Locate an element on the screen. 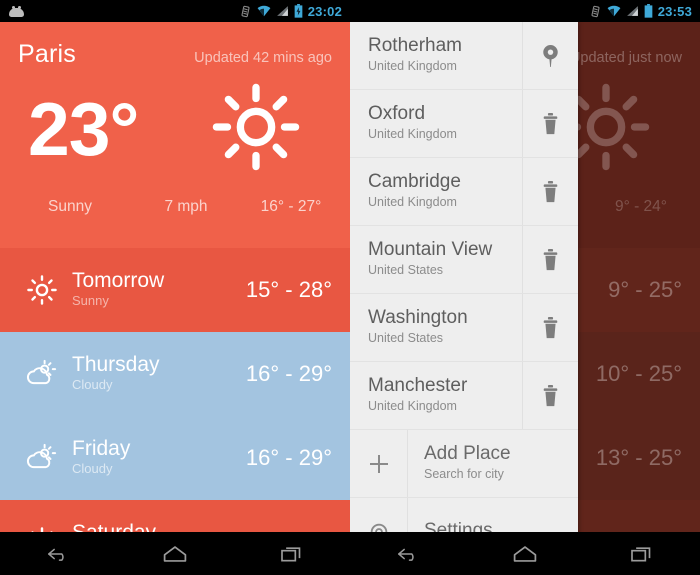 The image size is (700, 575). navigation-bar-right is located at coordinates (525, 553).